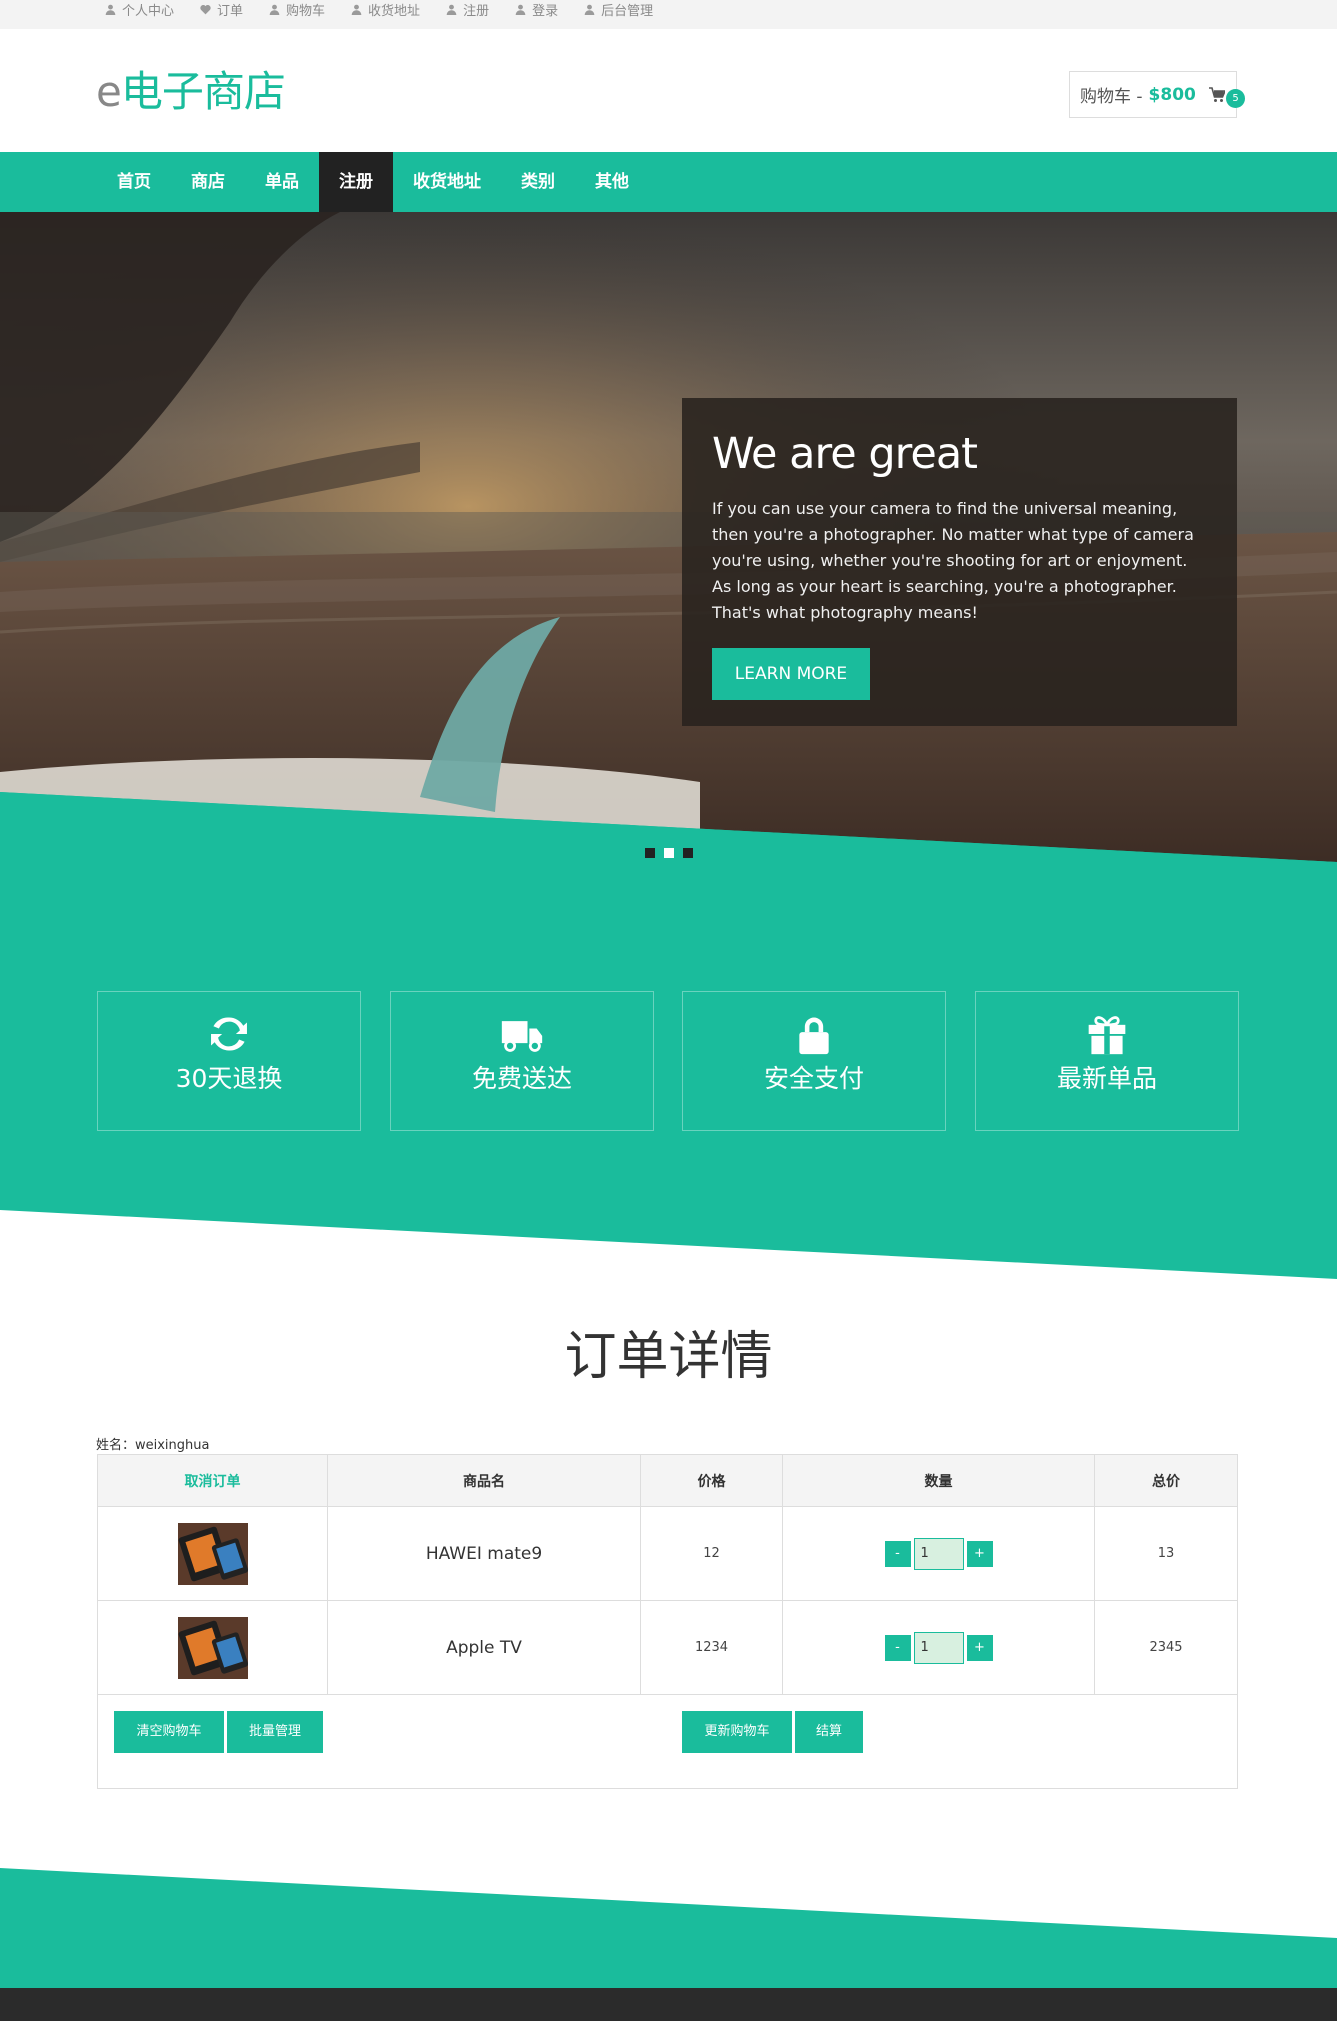  I want to click on clear-cart-button: 清空购物车, so click(169, 1732).